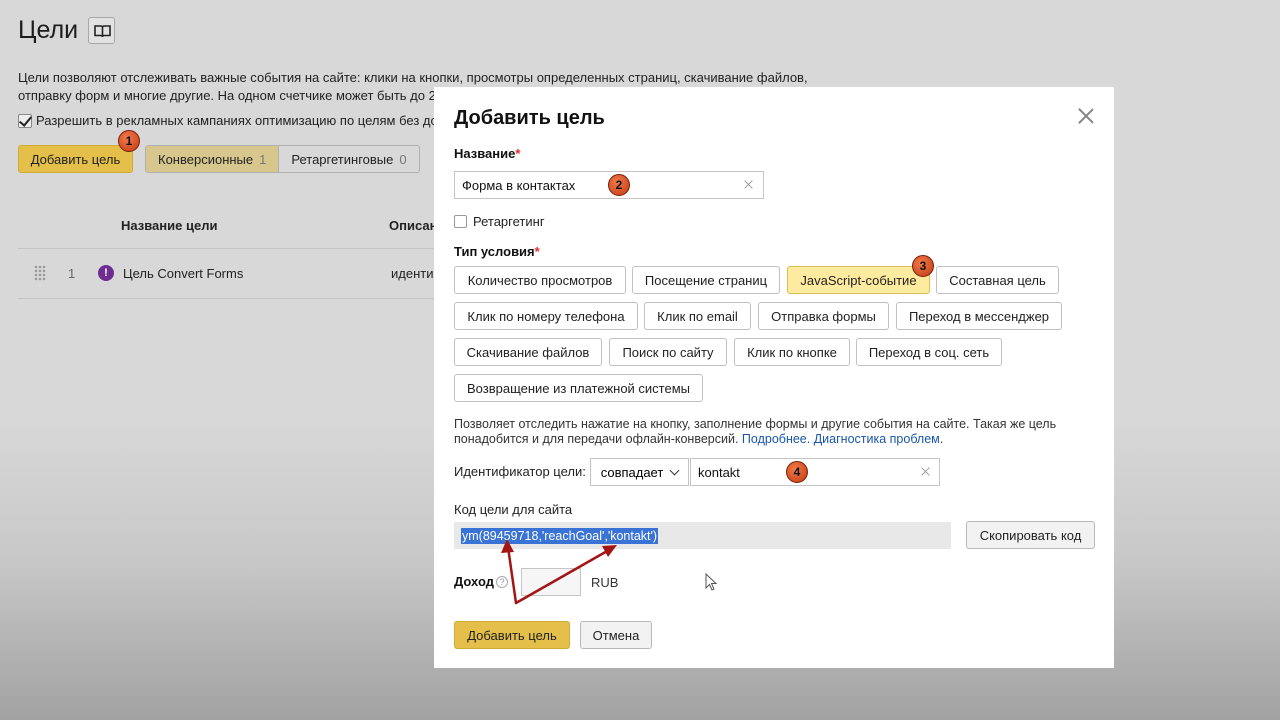  I want to click on table-divider-bottom, so click(228, 298).